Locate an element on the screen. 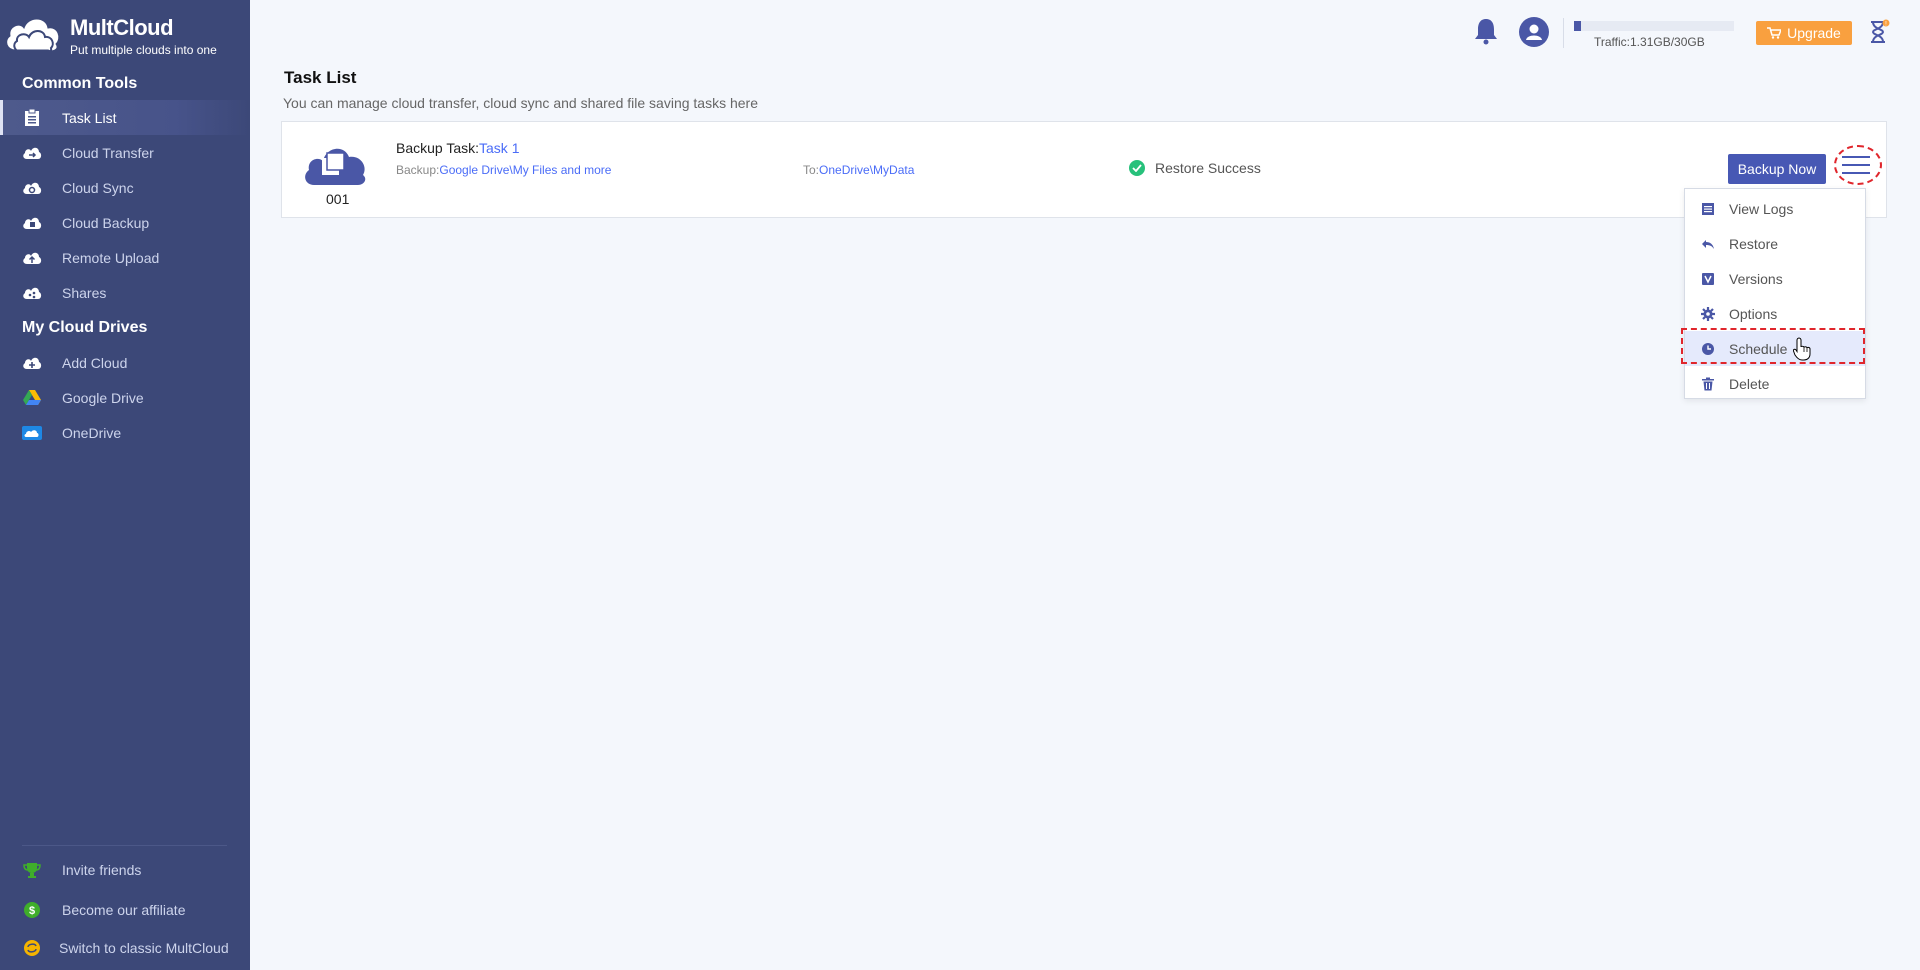 The image size is (1920, 970). dollar-icon: $ is located at coordinates (32, 910).